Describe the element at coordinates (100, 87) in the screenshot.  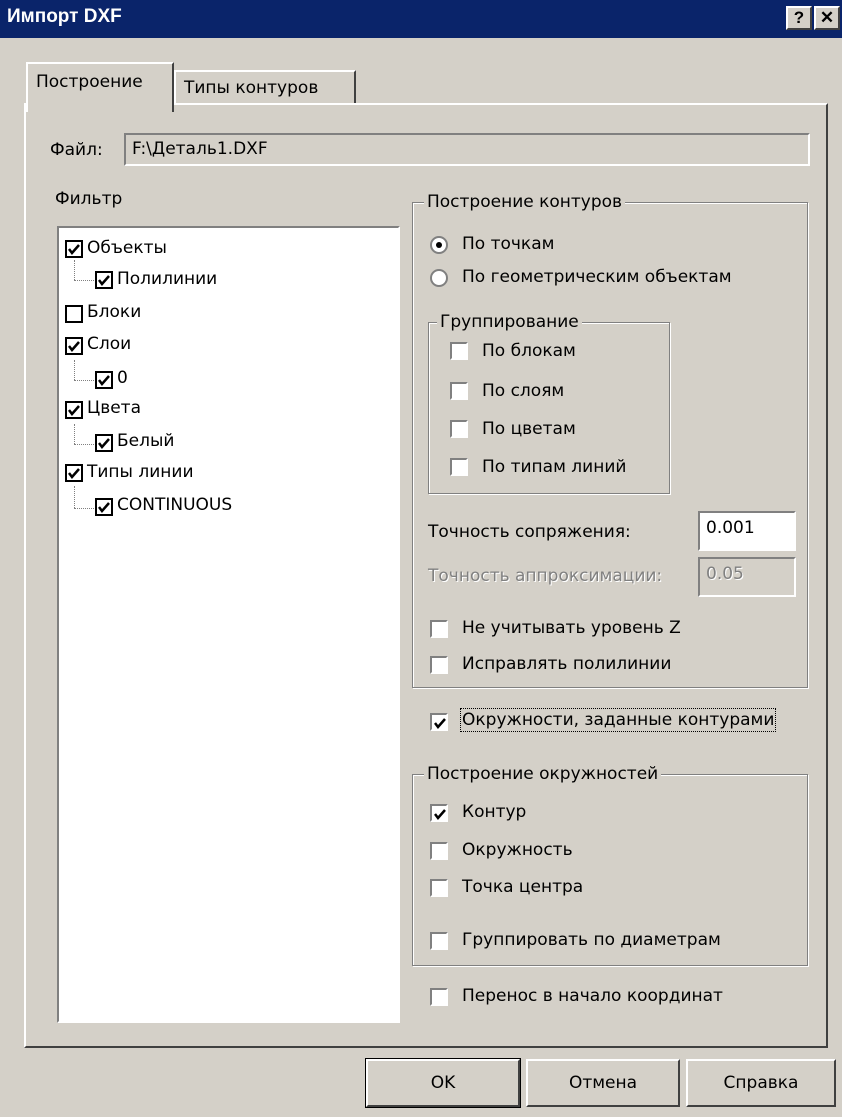
I see `tab-construction: Построение` at that location.